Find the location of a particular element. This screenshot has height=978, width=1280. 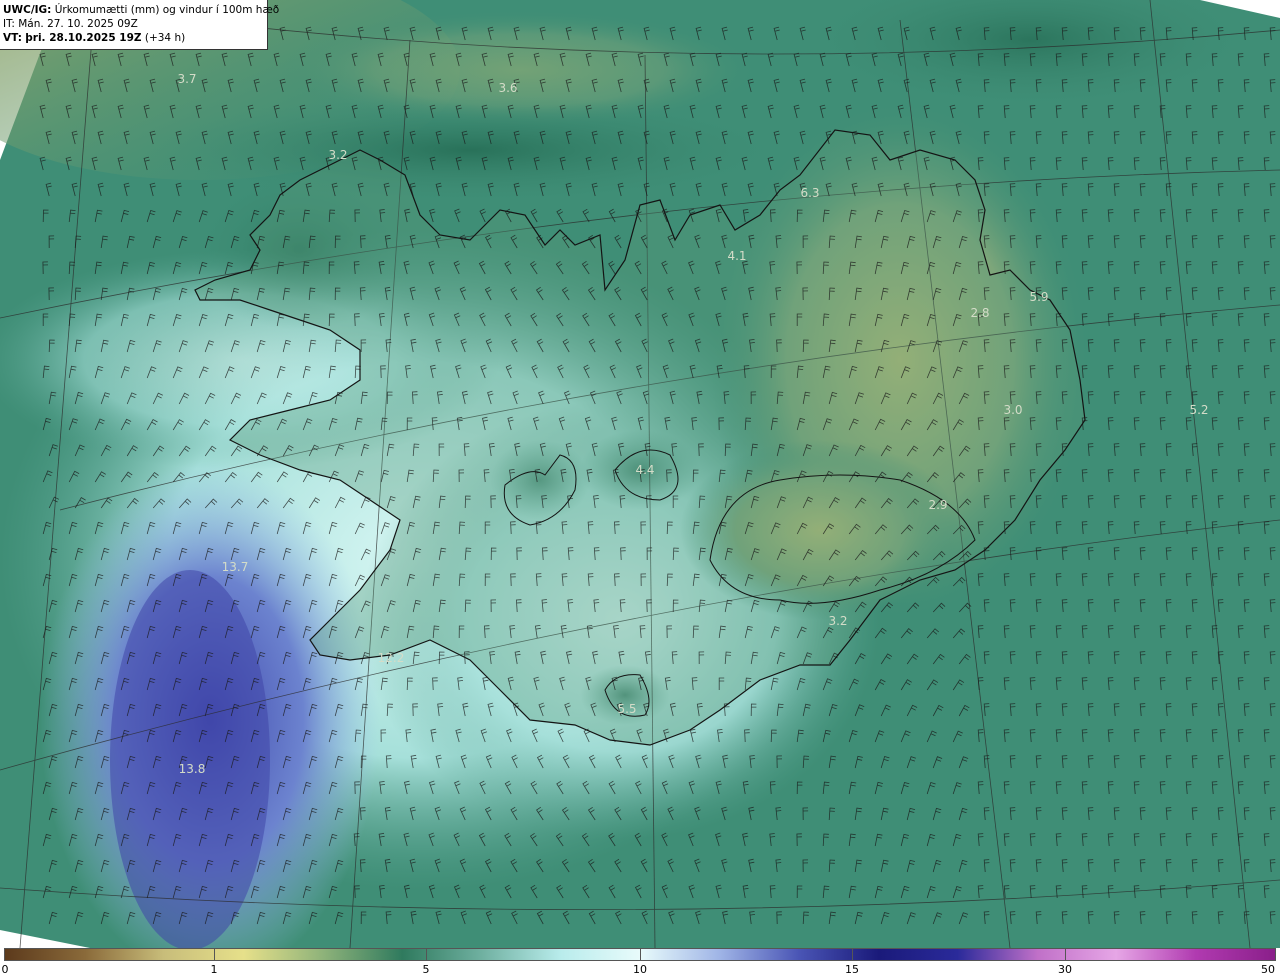

header-vt-line: VT: þri. 28.10.2025 19Z (+34 h) is located at coordinates (133, 38).